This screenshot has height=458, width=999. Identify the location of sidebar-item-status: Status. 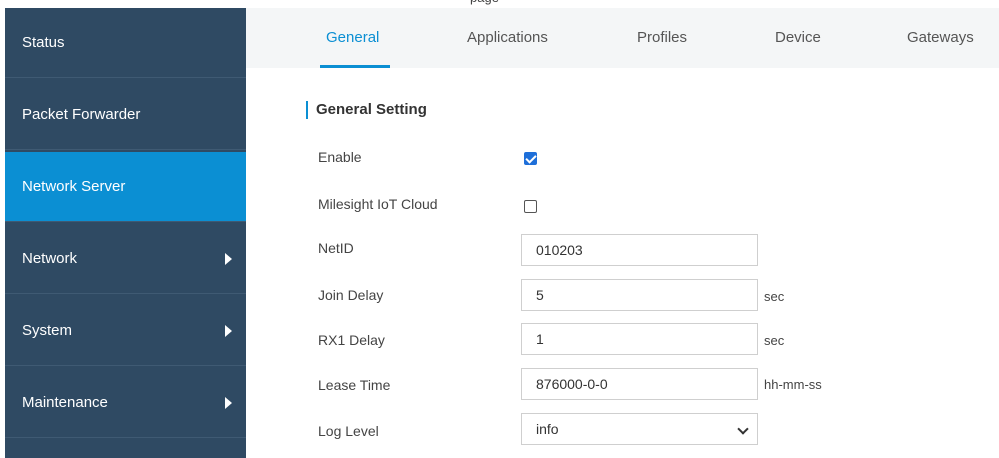
(125, 43).